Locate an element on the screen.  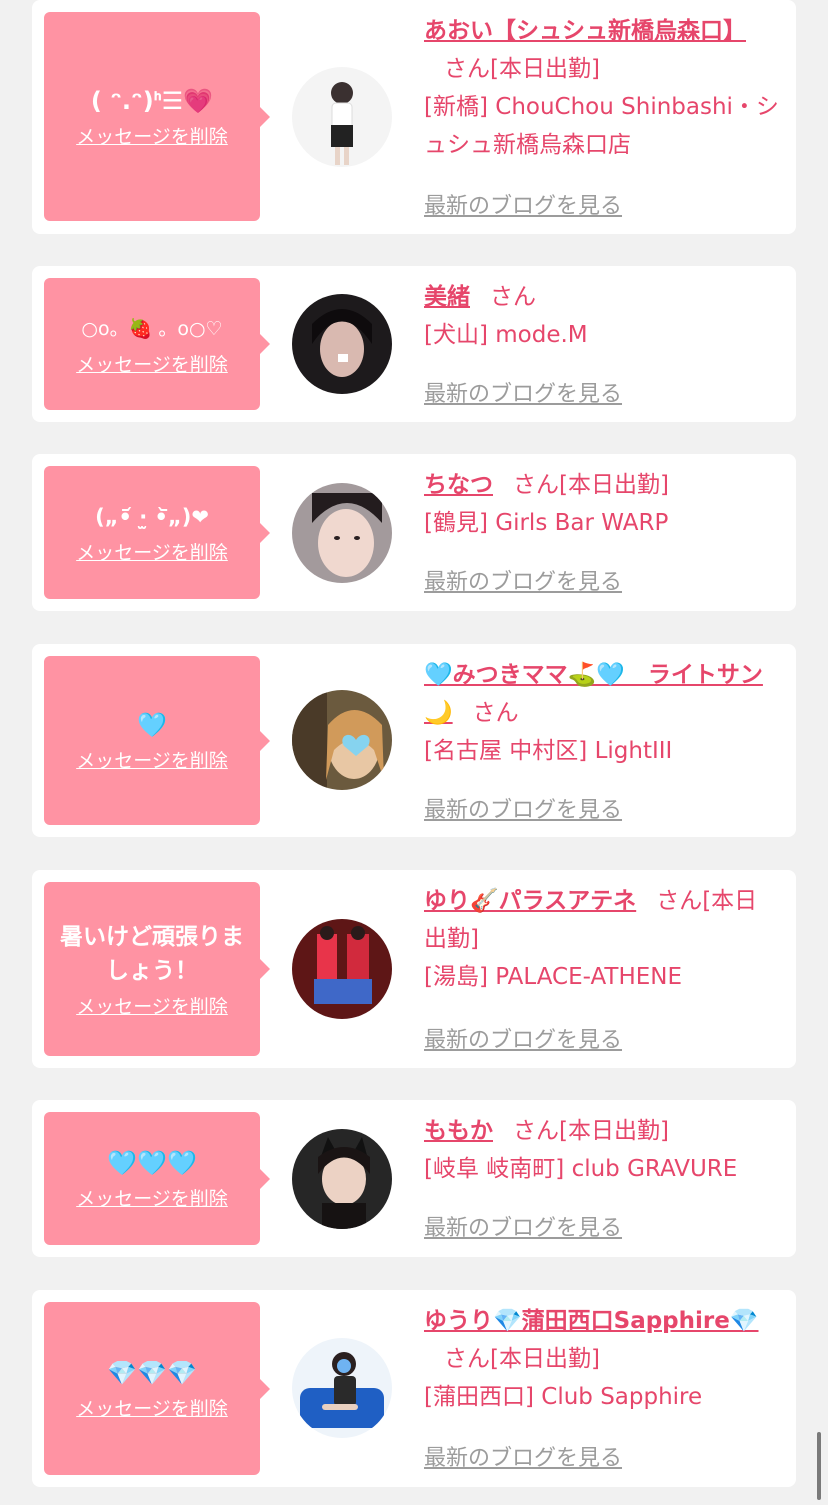
message-text: 🩵 is located at coordinates (152, 725).